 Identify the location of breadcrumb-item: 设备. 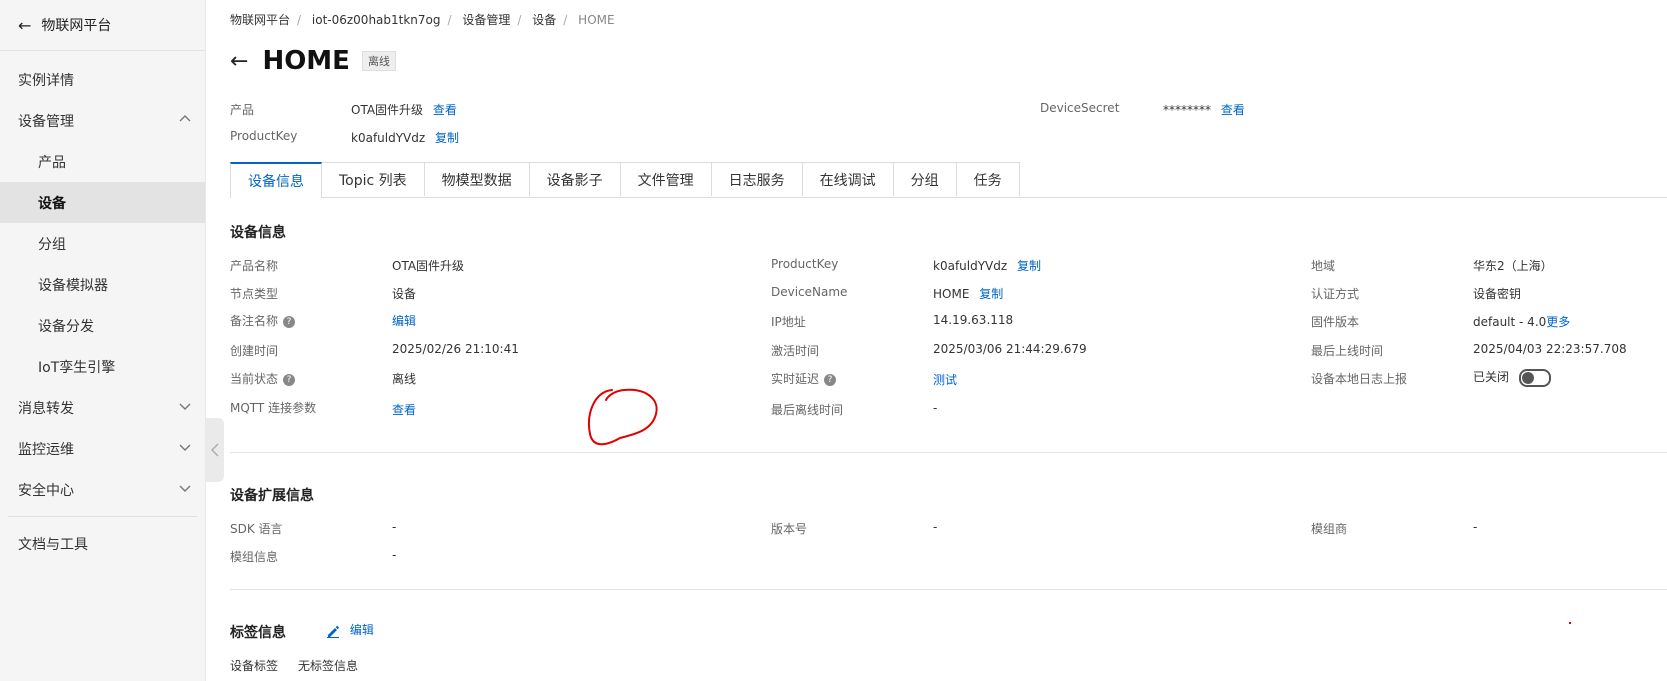
(544, 20).